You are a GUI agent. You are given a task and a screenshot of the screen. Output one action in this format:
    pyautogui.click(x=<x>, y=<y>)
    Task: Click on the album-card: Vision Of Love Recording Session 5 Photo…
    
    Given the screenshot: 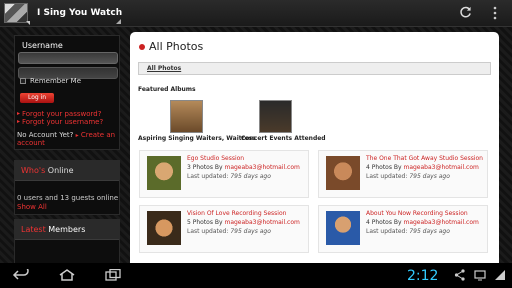 What is the action you would take?
    pyautogui.click(x=224, y=229)
    